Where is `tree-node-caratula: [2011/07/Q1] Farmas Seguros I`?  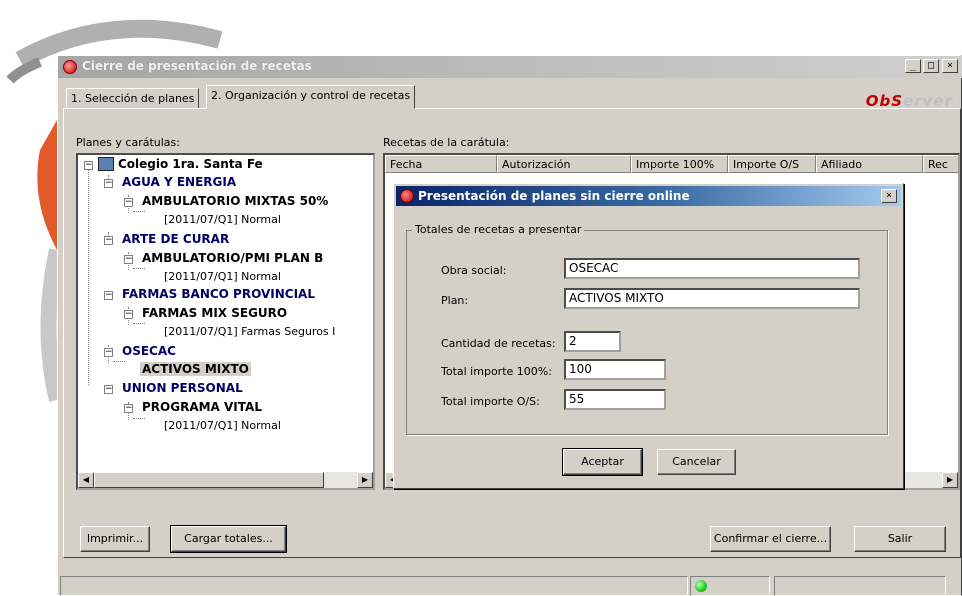 tree-node-caratula: [2011/07/Q1] Farmas Seguros I is located at coordinates (249, 331).